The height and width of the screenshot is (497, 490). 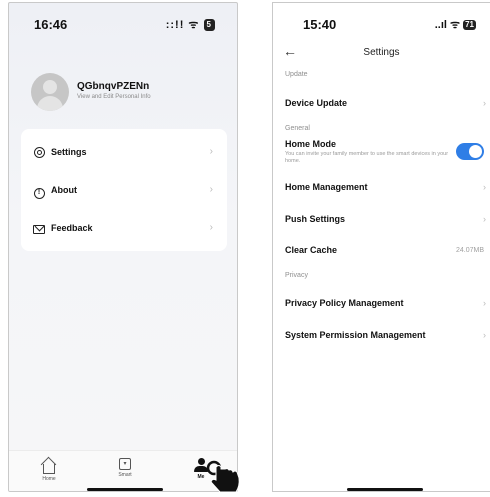 I want to click on row-label: Clear Cache, so click(x=311, y=250).